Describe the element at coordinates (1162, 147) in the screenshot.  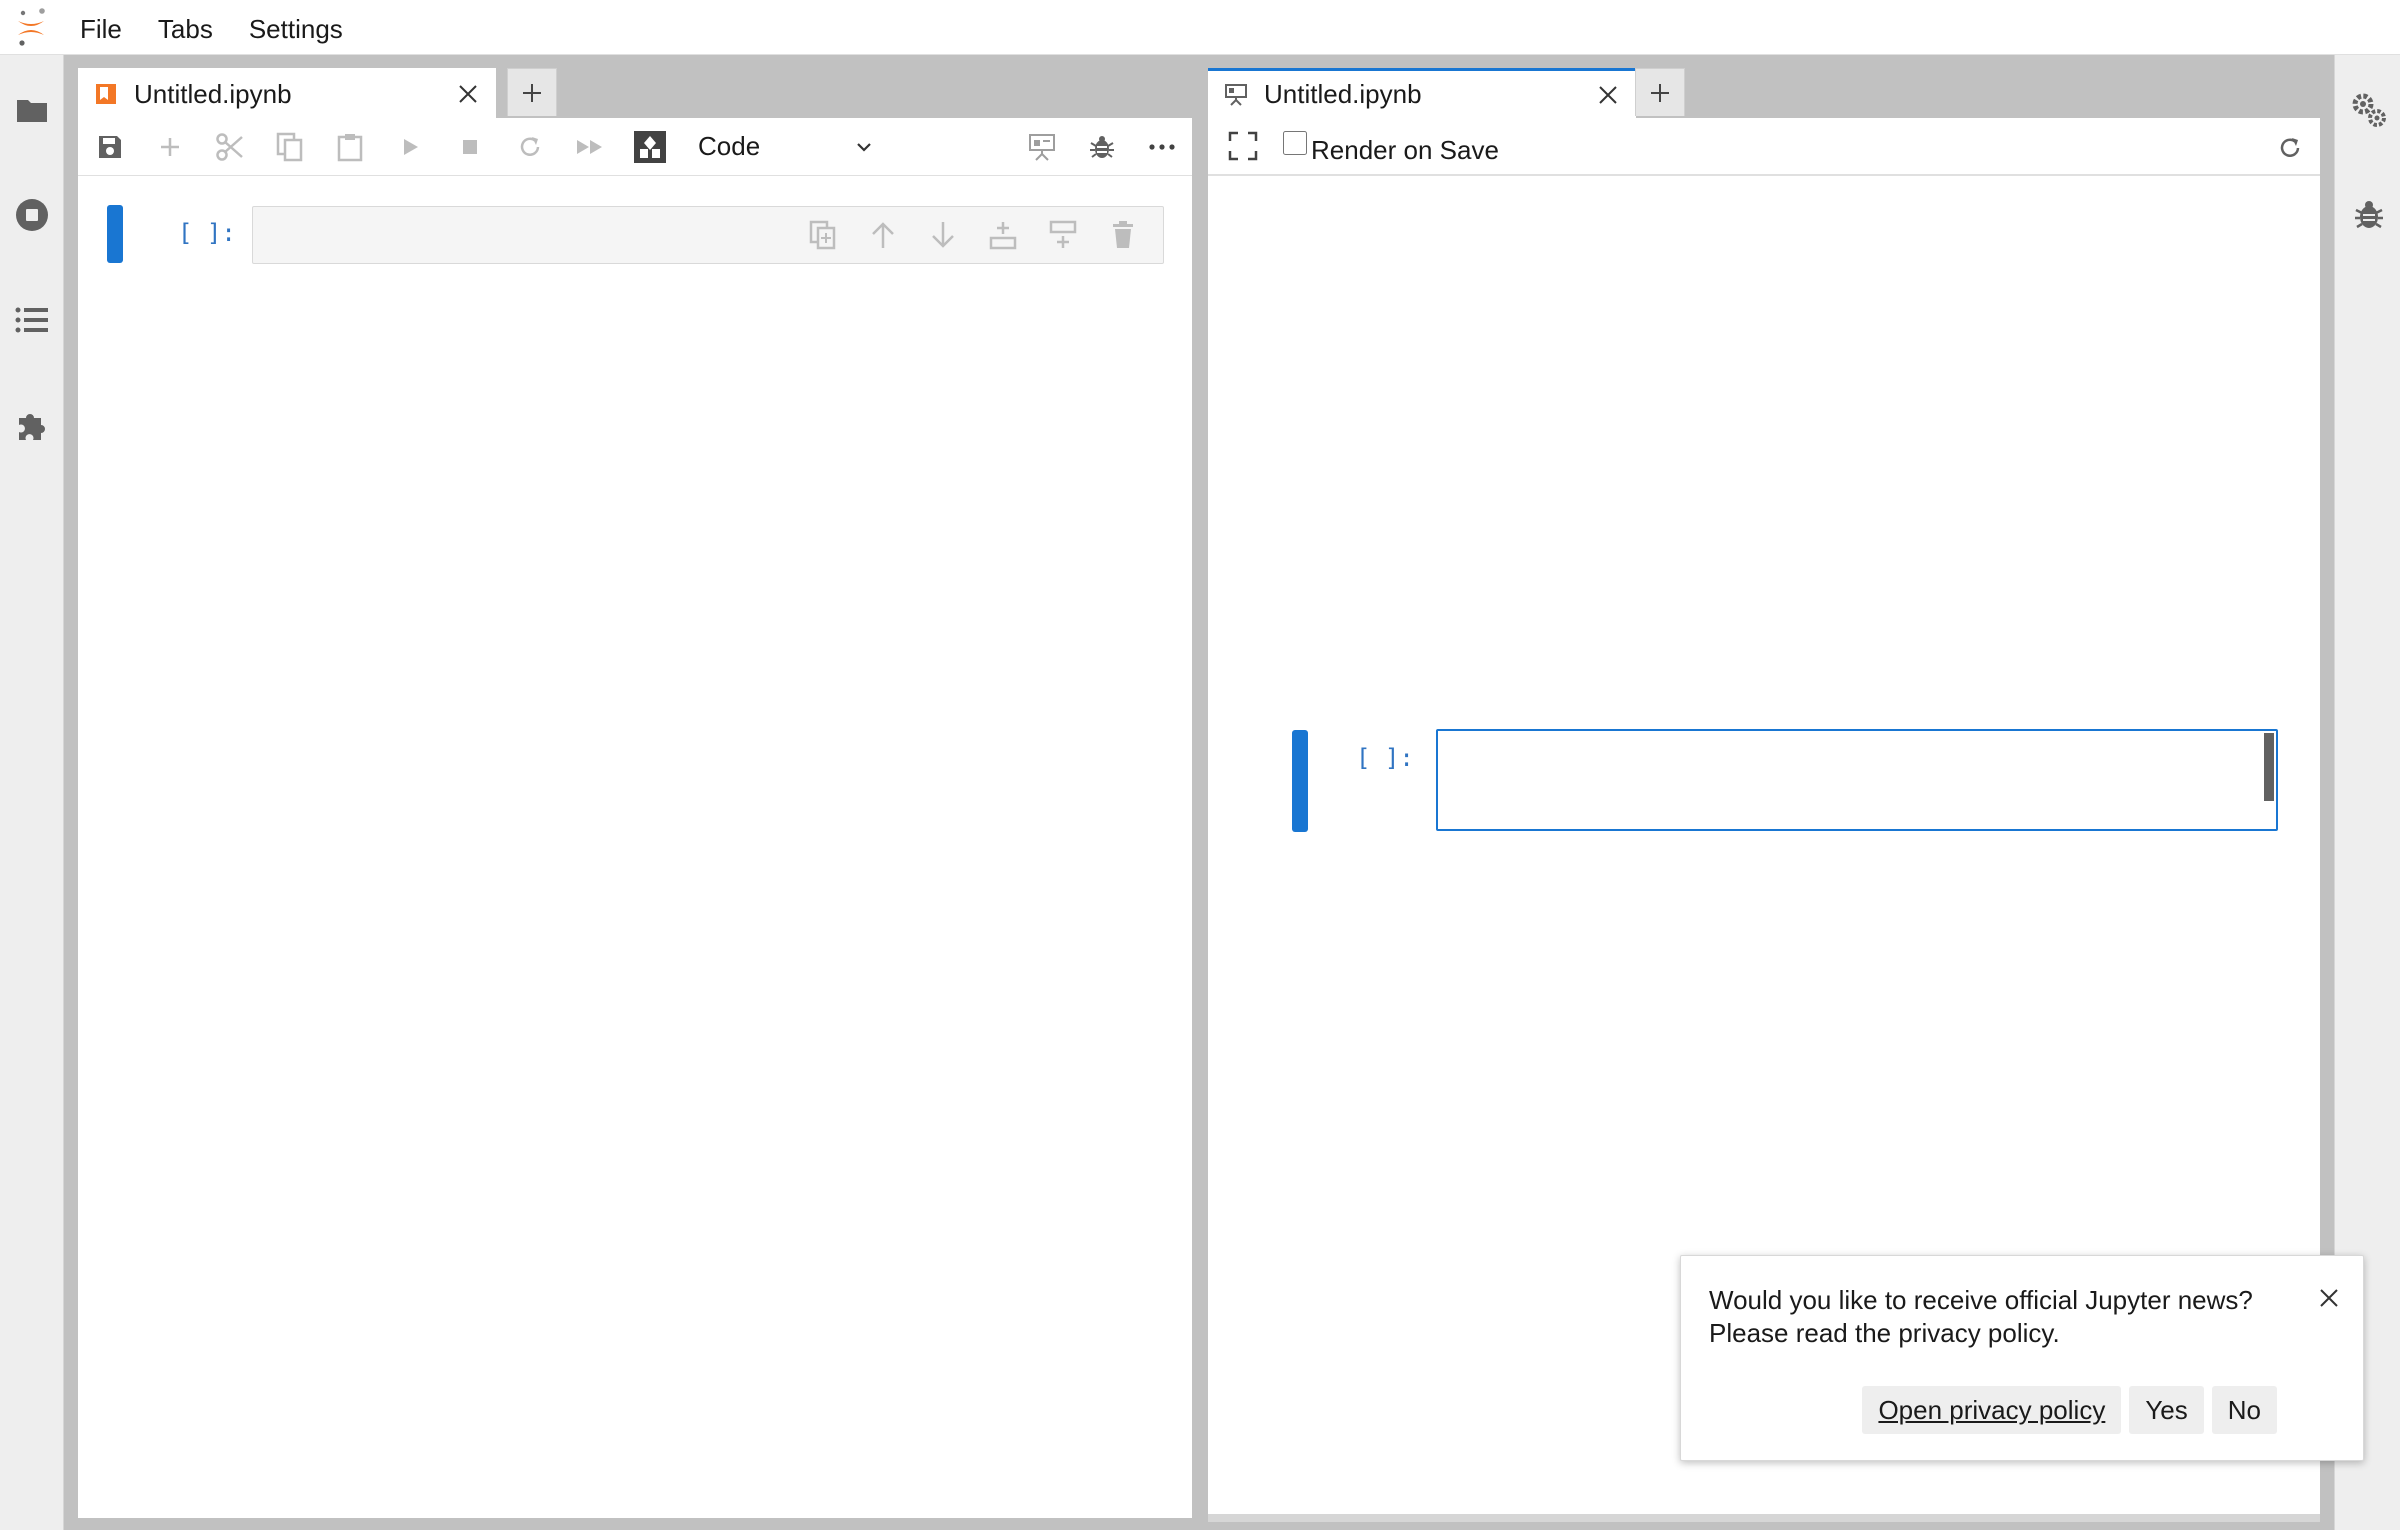
I see `more-icon` at that location.